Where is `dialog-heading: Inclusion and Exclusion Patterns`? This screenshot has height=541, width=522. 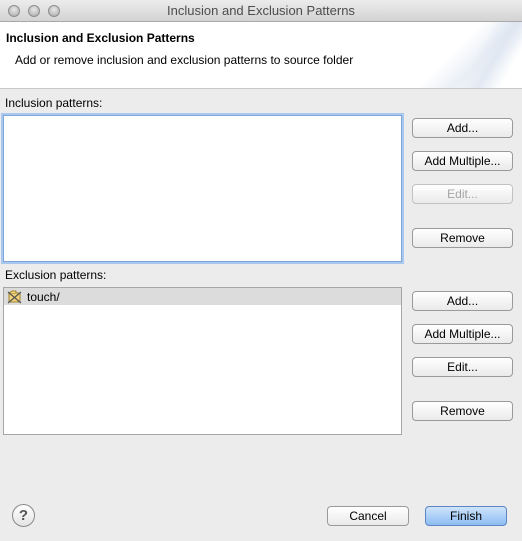
dialog-heading: Inclusion and Exclusion Patterns is located at coordinates (100, 38).